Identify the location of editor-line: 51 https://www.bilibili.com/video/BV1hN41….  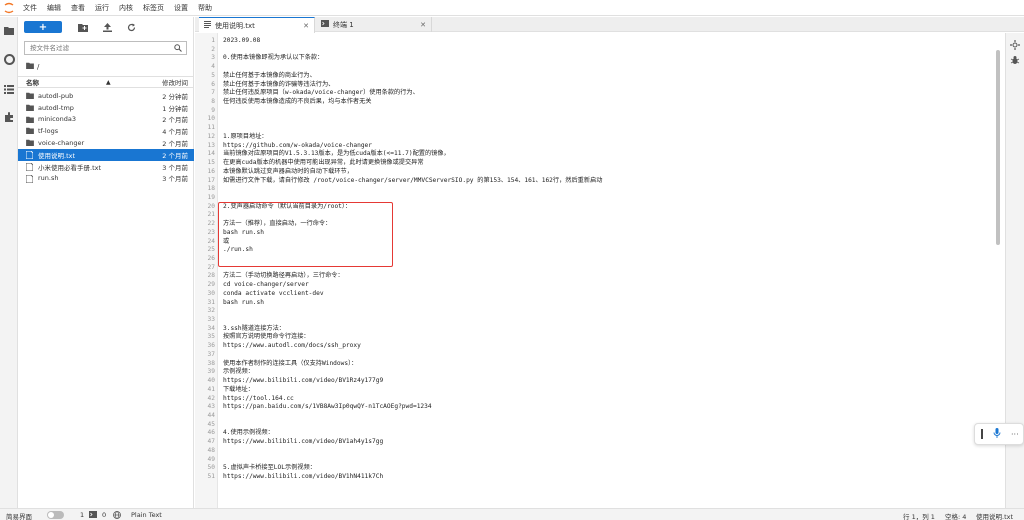
(585, 477).